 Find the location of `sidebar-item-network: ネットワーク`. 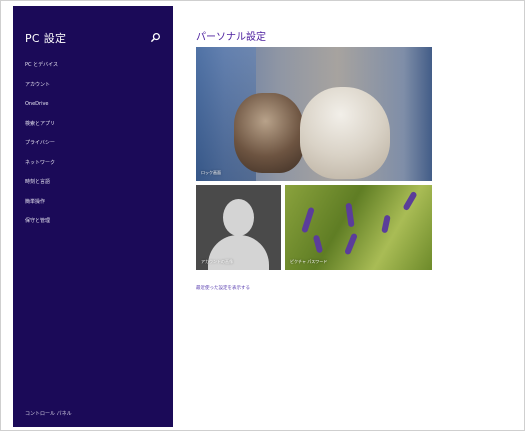

sidebar-item-network: ネットワーク is located at coordinates (41, 169).